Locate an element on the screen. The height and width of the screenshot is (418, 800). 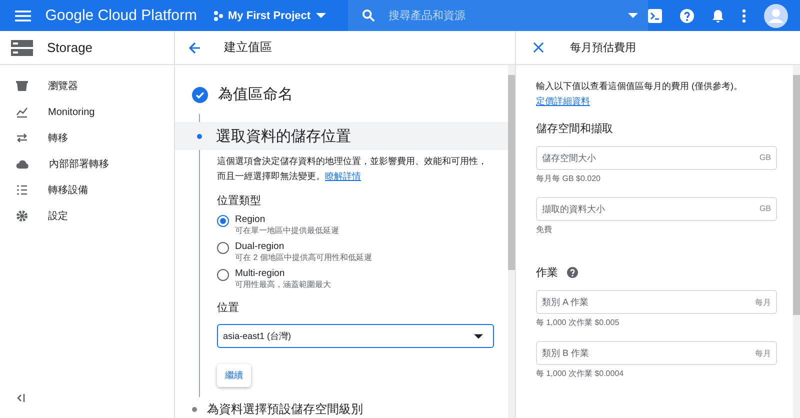
page-title: 建立值區 is located at coordinates (248, 47).